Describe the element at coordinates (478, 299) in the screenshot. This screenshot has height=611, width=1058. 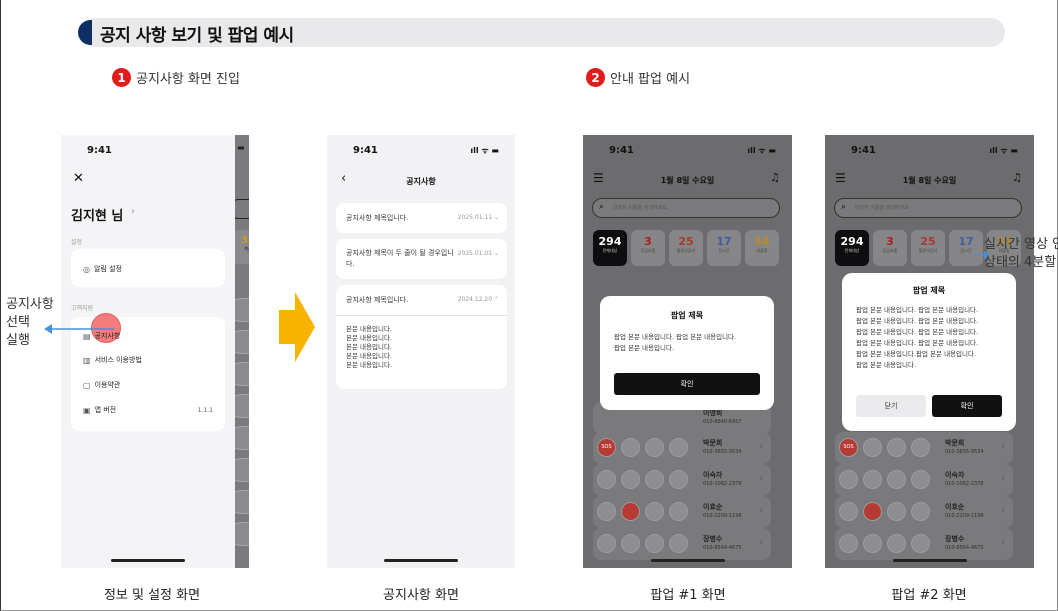
I see `notice-item-date: 2024.12.20 ⌃` at that location.